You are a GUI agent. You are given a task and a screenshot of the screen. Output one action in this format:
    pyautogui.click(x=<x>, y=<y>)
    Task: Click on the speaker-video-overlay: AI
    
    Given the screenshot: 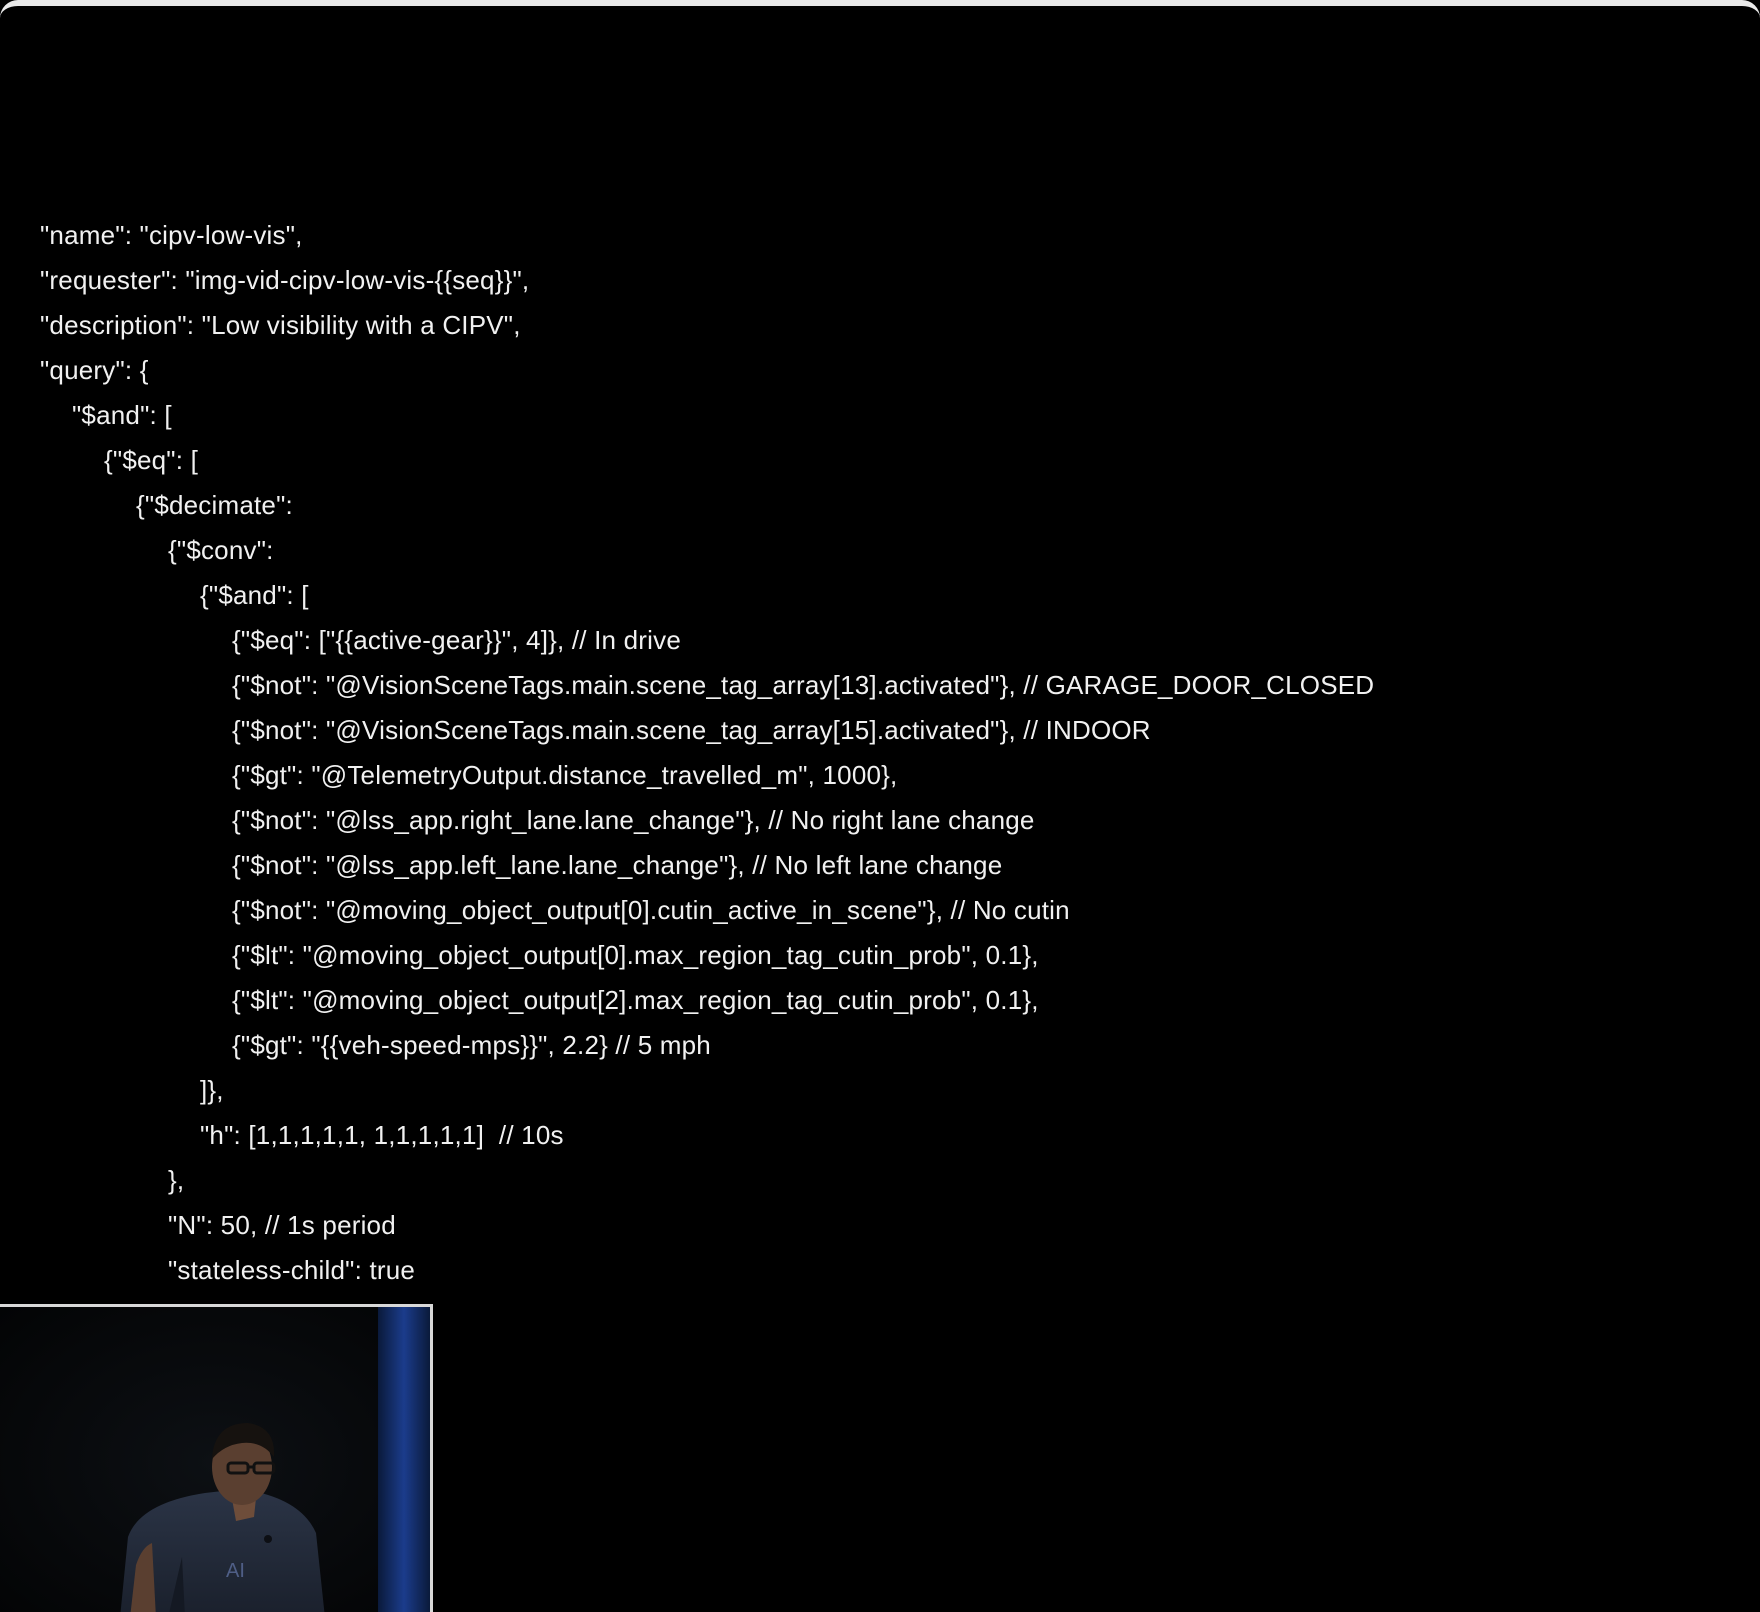 What is the action you would take?
    pyautogui.click(x=216, y=1458)
    